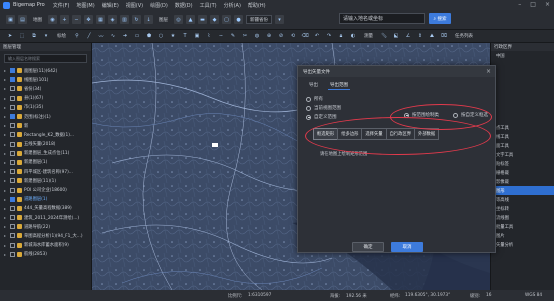 This screenshot has height=301, width=554. I want to click on sub-tab-rectangle: 框选矩形, so click(326, 134).